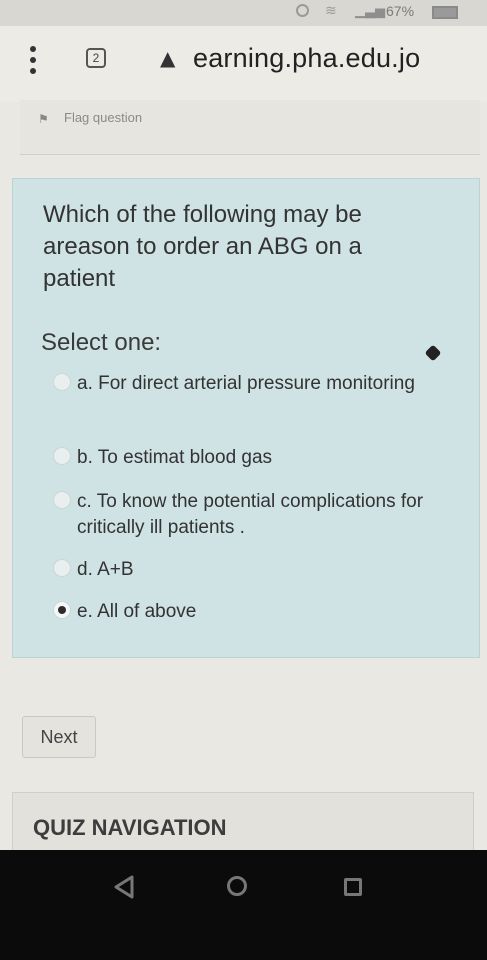  I want to click on menu-icon, so click(34, 62).